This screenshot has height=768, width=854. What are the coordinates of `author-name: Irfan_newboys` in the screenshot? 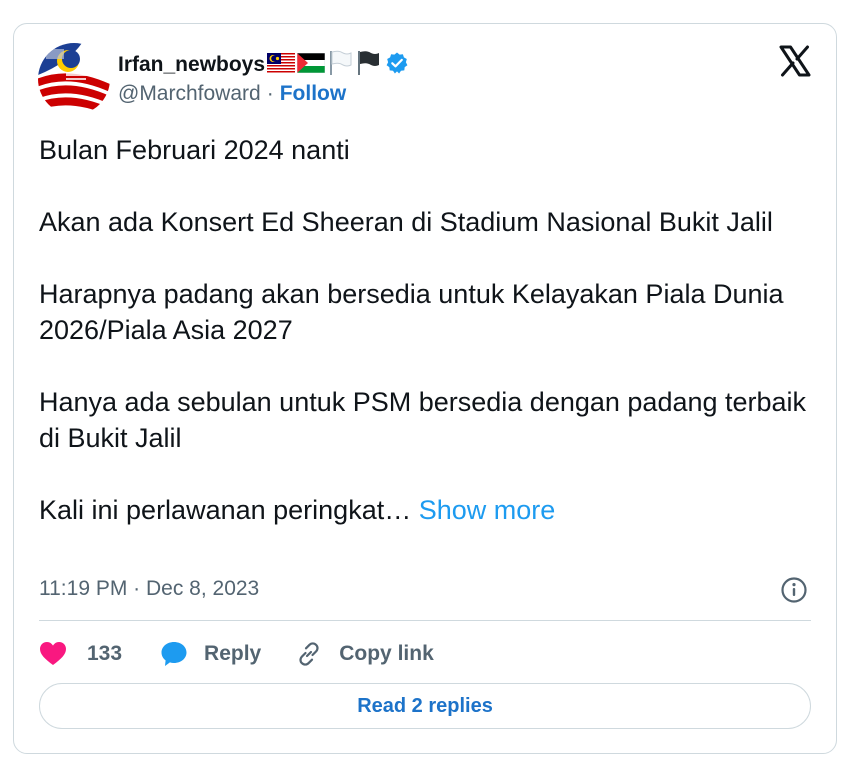 It's located at (191, 65).